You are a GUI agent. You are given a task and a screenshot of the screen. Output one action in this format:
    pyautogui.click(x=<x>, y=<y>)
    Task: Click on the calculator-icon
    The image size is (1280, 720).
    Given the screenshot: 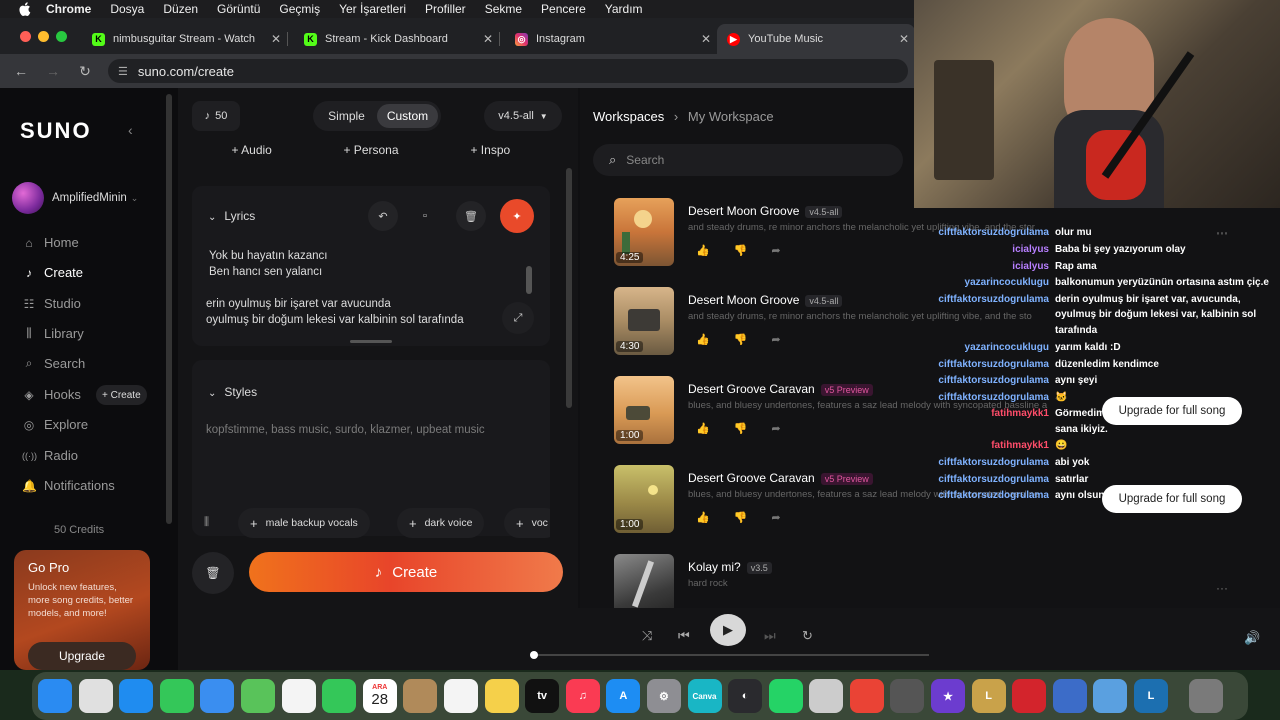 What is the action you would take?
    pyautogui.click(x=907, y=696)
    